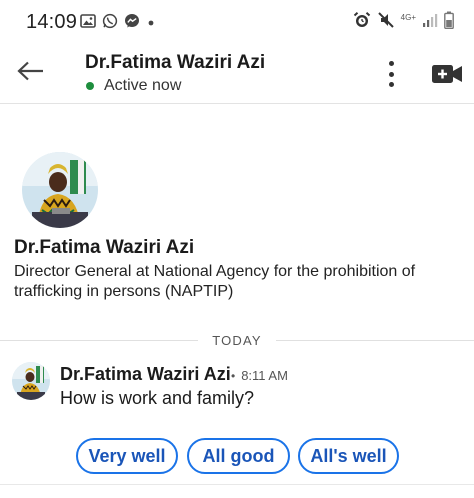  What do you see at coordinates (391, 63) in the screenshot?
I see `more-vert-icon` at bounding box center [391, 63].